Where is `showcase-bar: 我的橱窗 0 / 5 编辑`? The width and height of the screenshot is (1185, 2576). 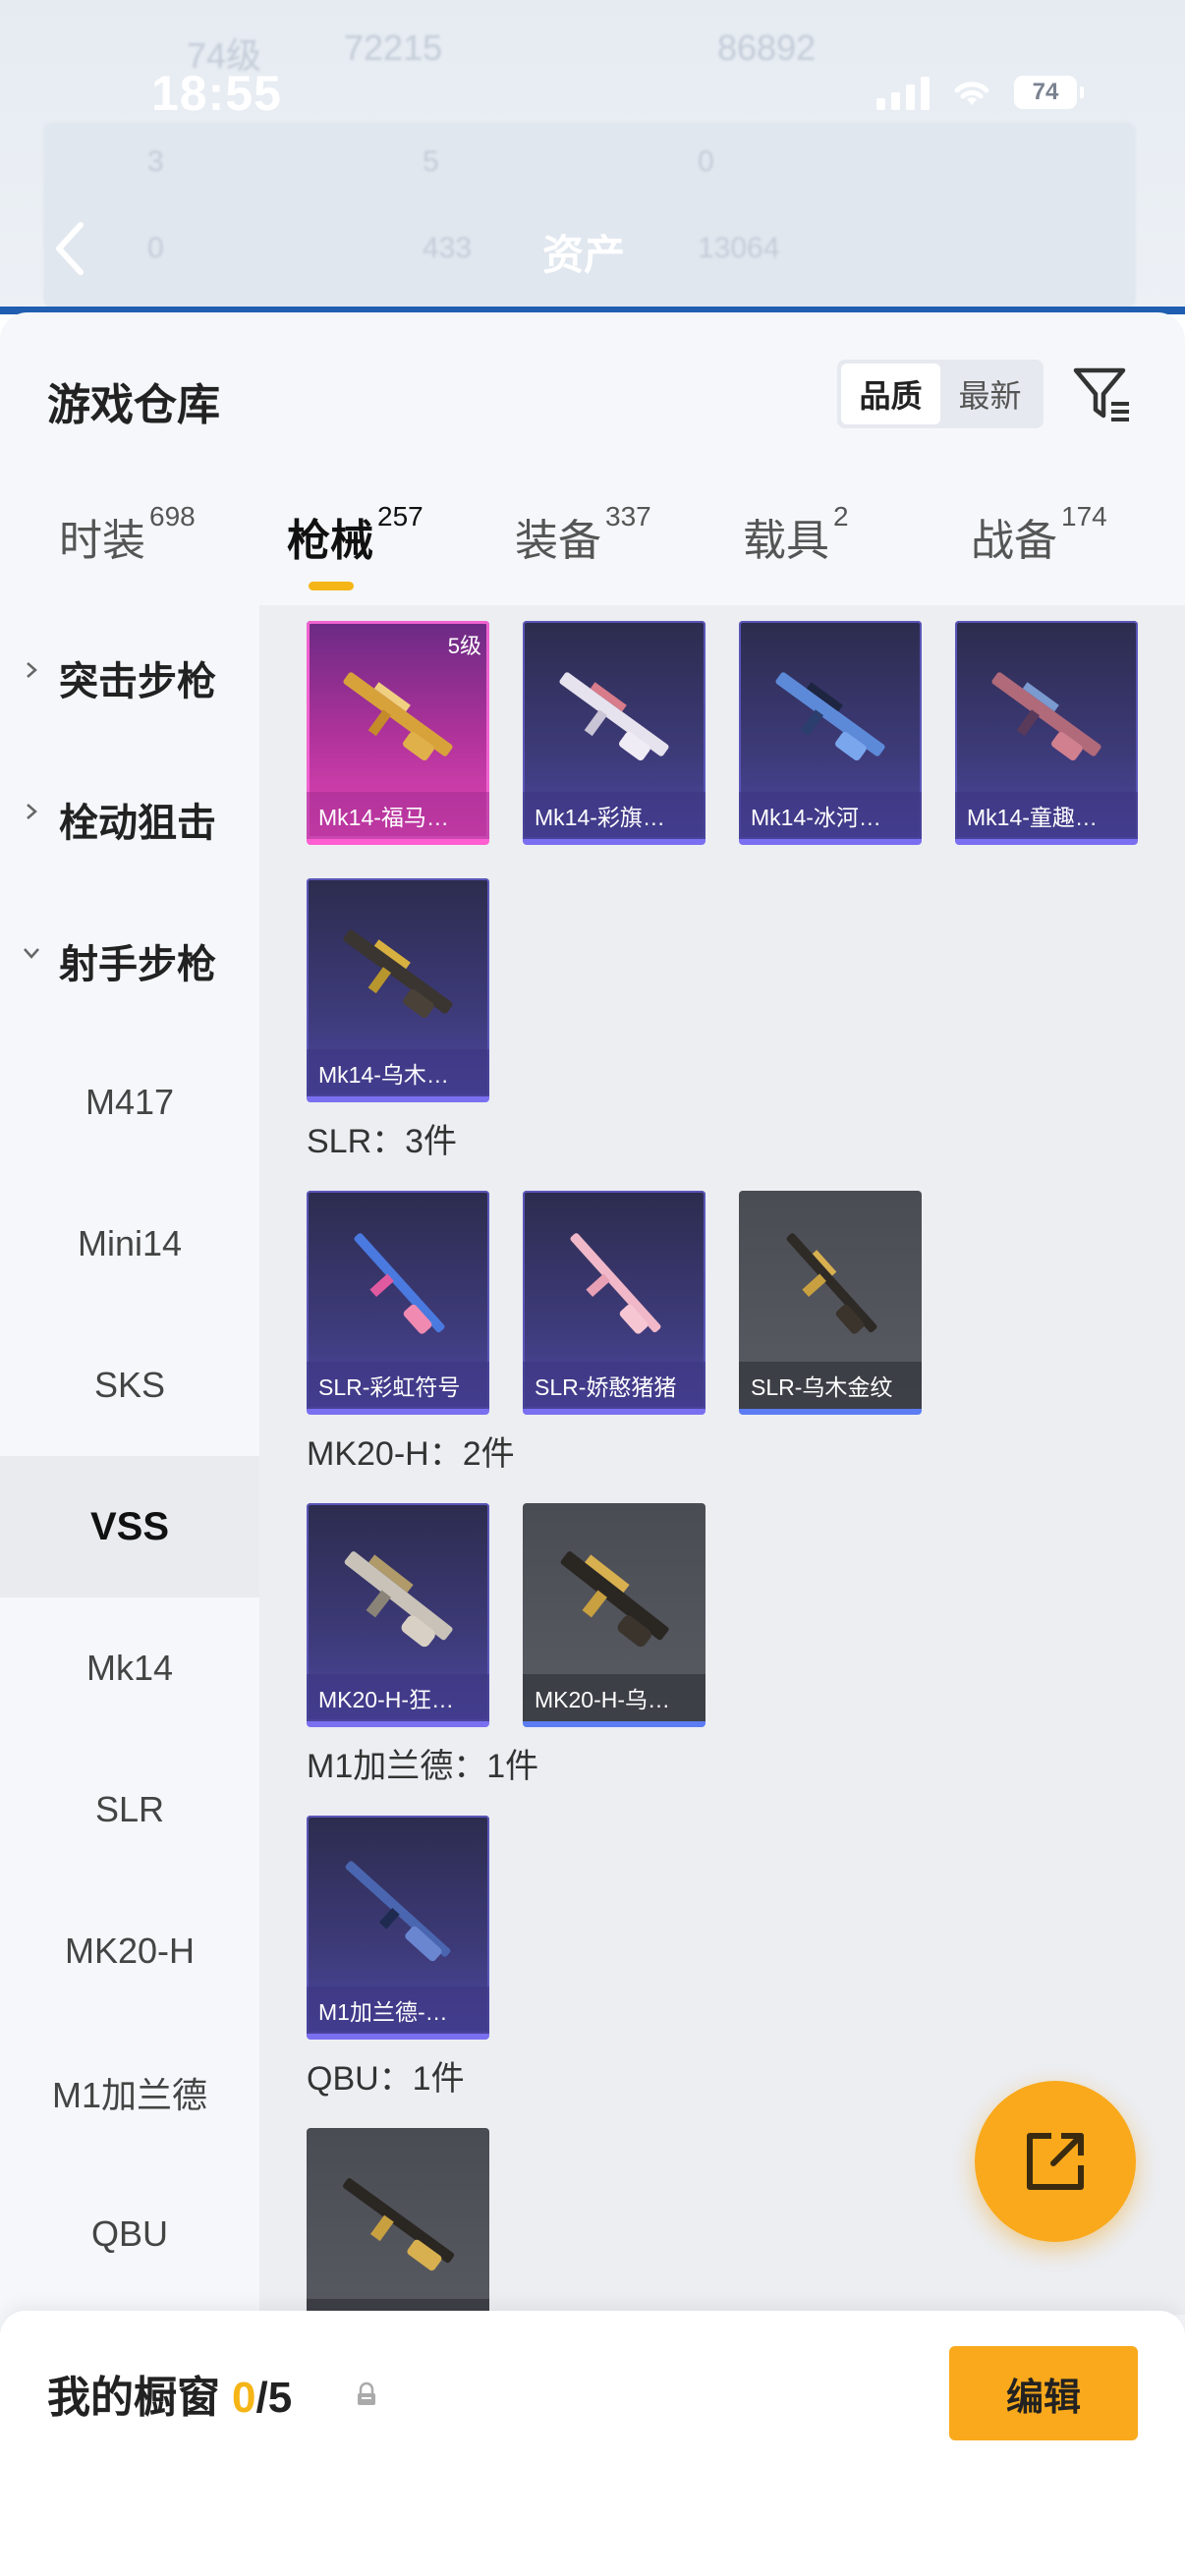 showcase-bar: 我的橱窗 0 / 5 编辑 is located at coordinates (592, 2443).